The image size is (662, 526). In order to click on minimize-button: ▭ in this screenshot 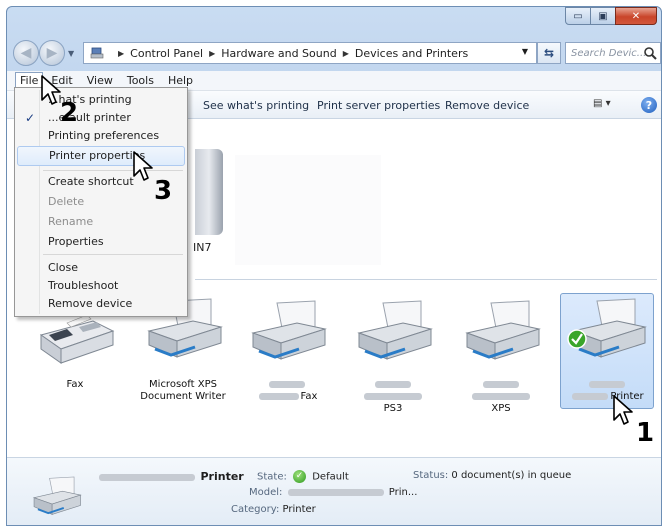, I will do `click(578, 16)`.